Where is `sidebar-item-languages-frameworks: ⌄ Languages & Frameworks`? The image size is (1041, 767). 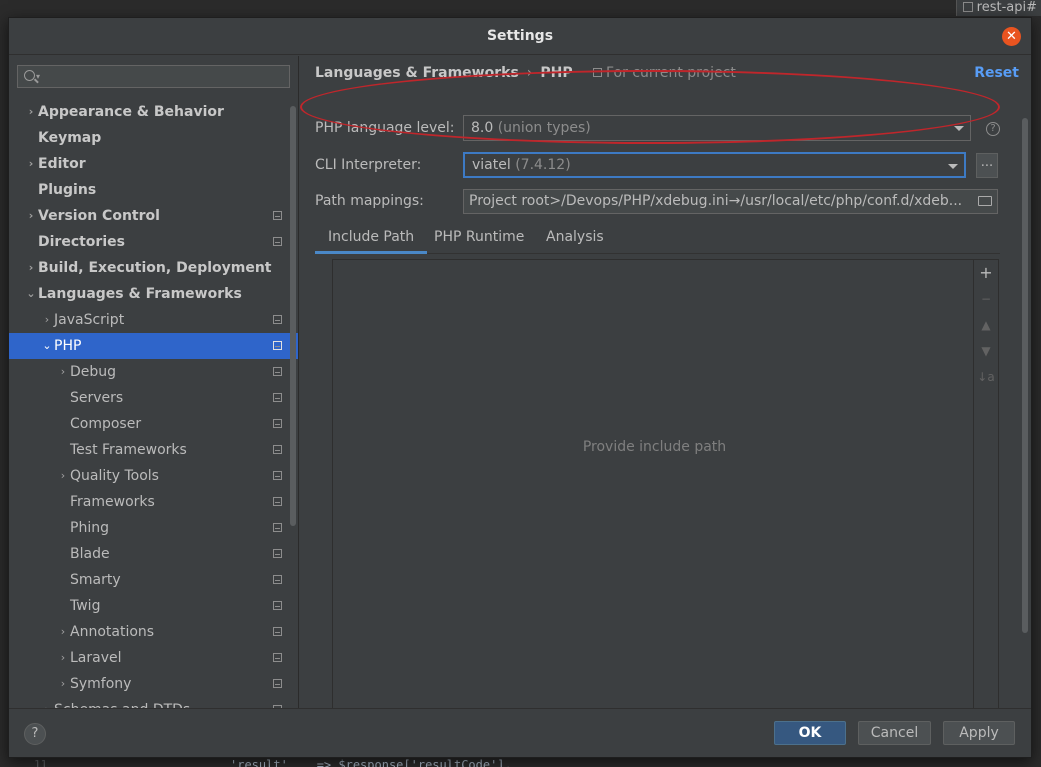
sidebar-item-languages-frameworks: ⌄ Languages & Frameworks is located at coordinates (153, 294).